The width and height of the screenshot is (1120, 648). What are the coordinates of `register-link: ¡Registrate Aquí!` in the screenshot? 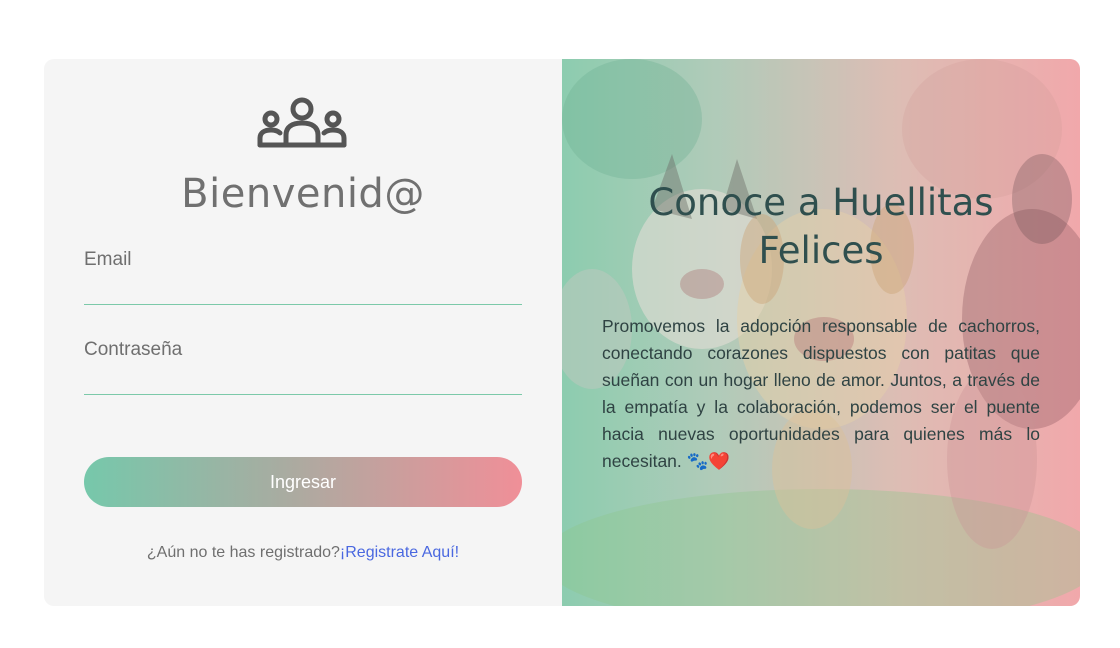 It's located at (399, 552).